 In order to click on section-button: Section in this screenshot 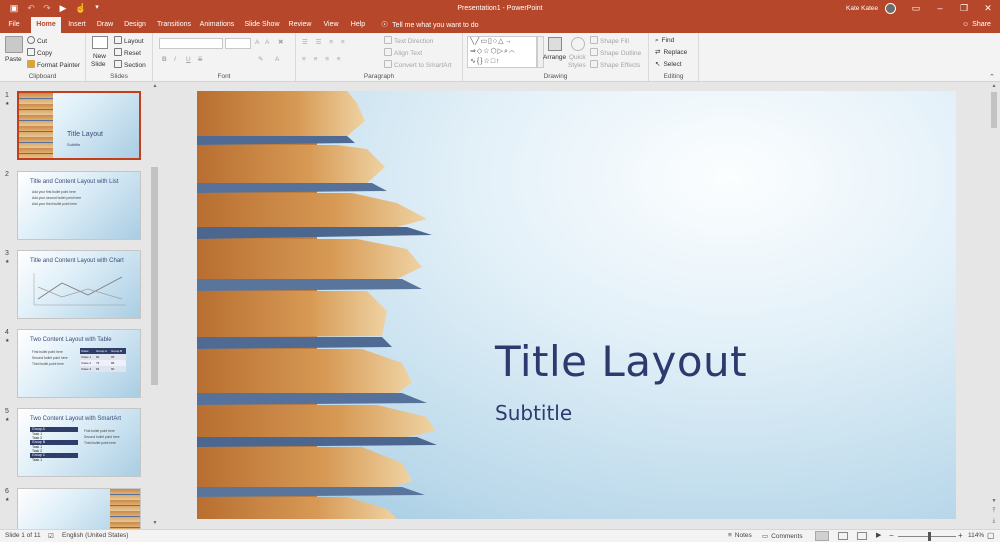, I will do `click(130, 65)`.